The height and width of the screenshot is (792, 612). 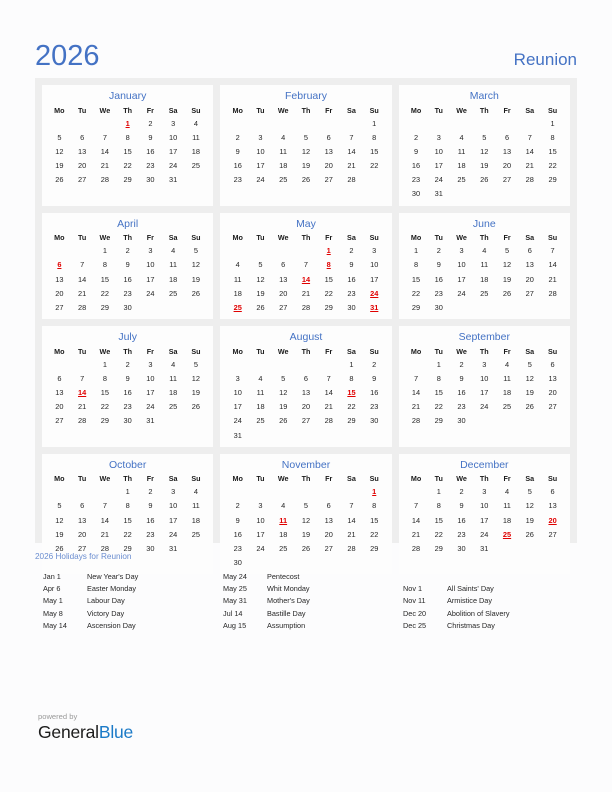 What do you see at coordinates (173, 549) in the screenshot?
I see `day-cell: 31` at bounding box center [173, 549].